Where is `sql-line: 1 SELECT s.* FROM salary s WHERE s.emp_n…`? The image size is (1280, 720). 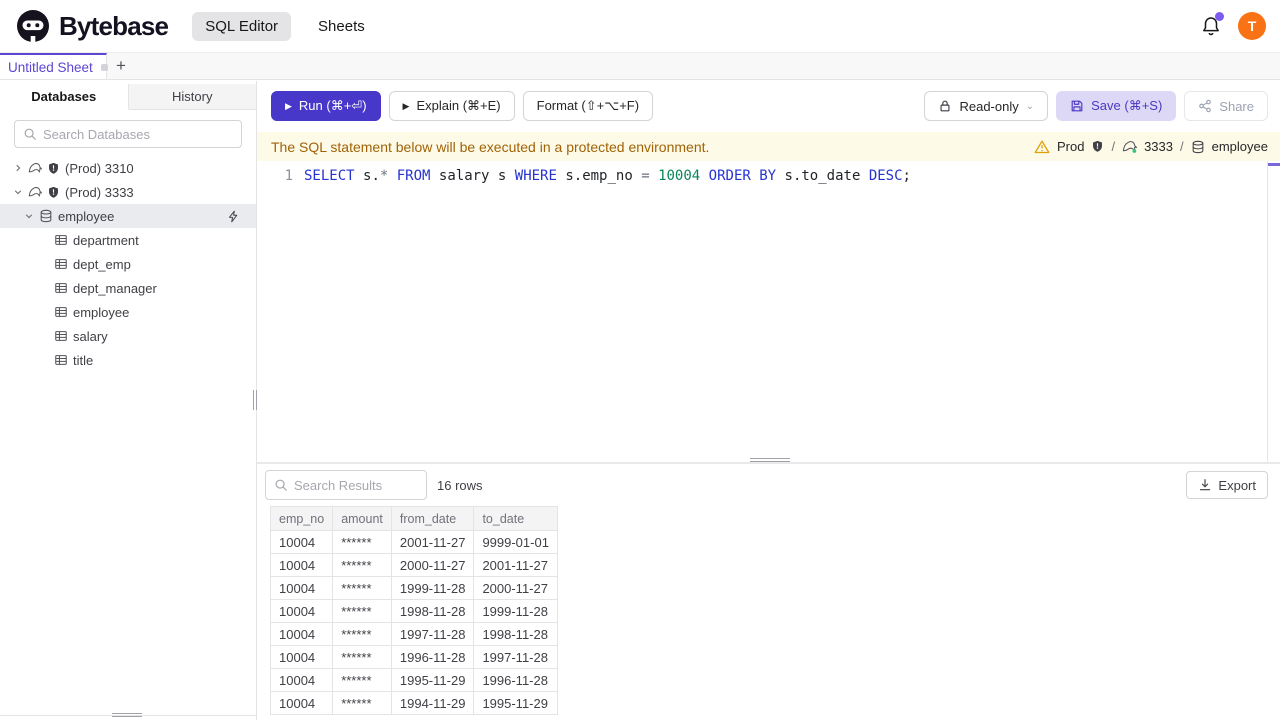 sql-line: 1 SELECT s.* FROM salary s WHERE s.emp_n… is located at coordinates (768, 176).